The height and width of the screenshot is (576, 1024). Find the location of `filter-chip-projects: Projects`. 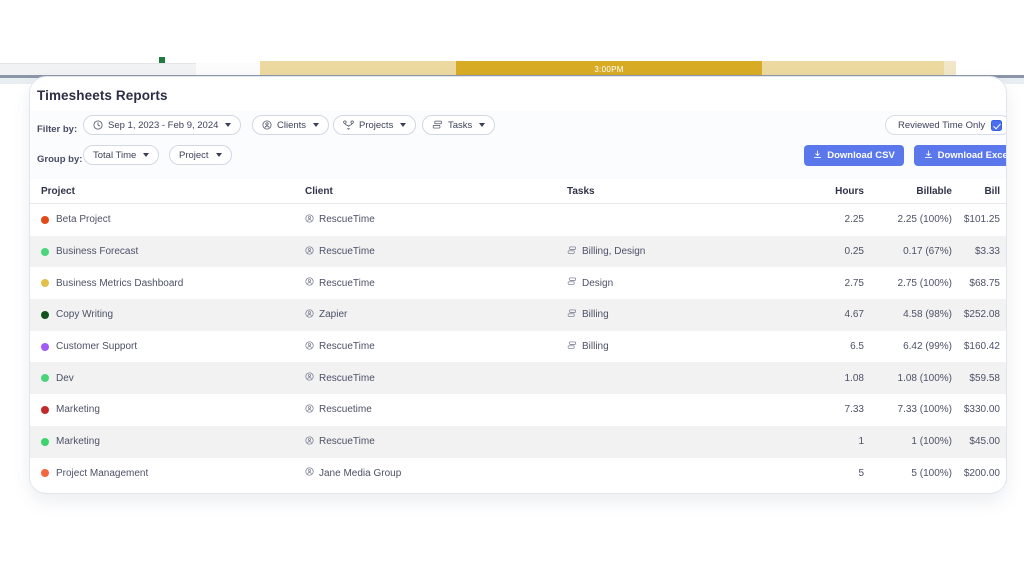

filter-chip-projects: Projects is located at coordinates (375, 125).